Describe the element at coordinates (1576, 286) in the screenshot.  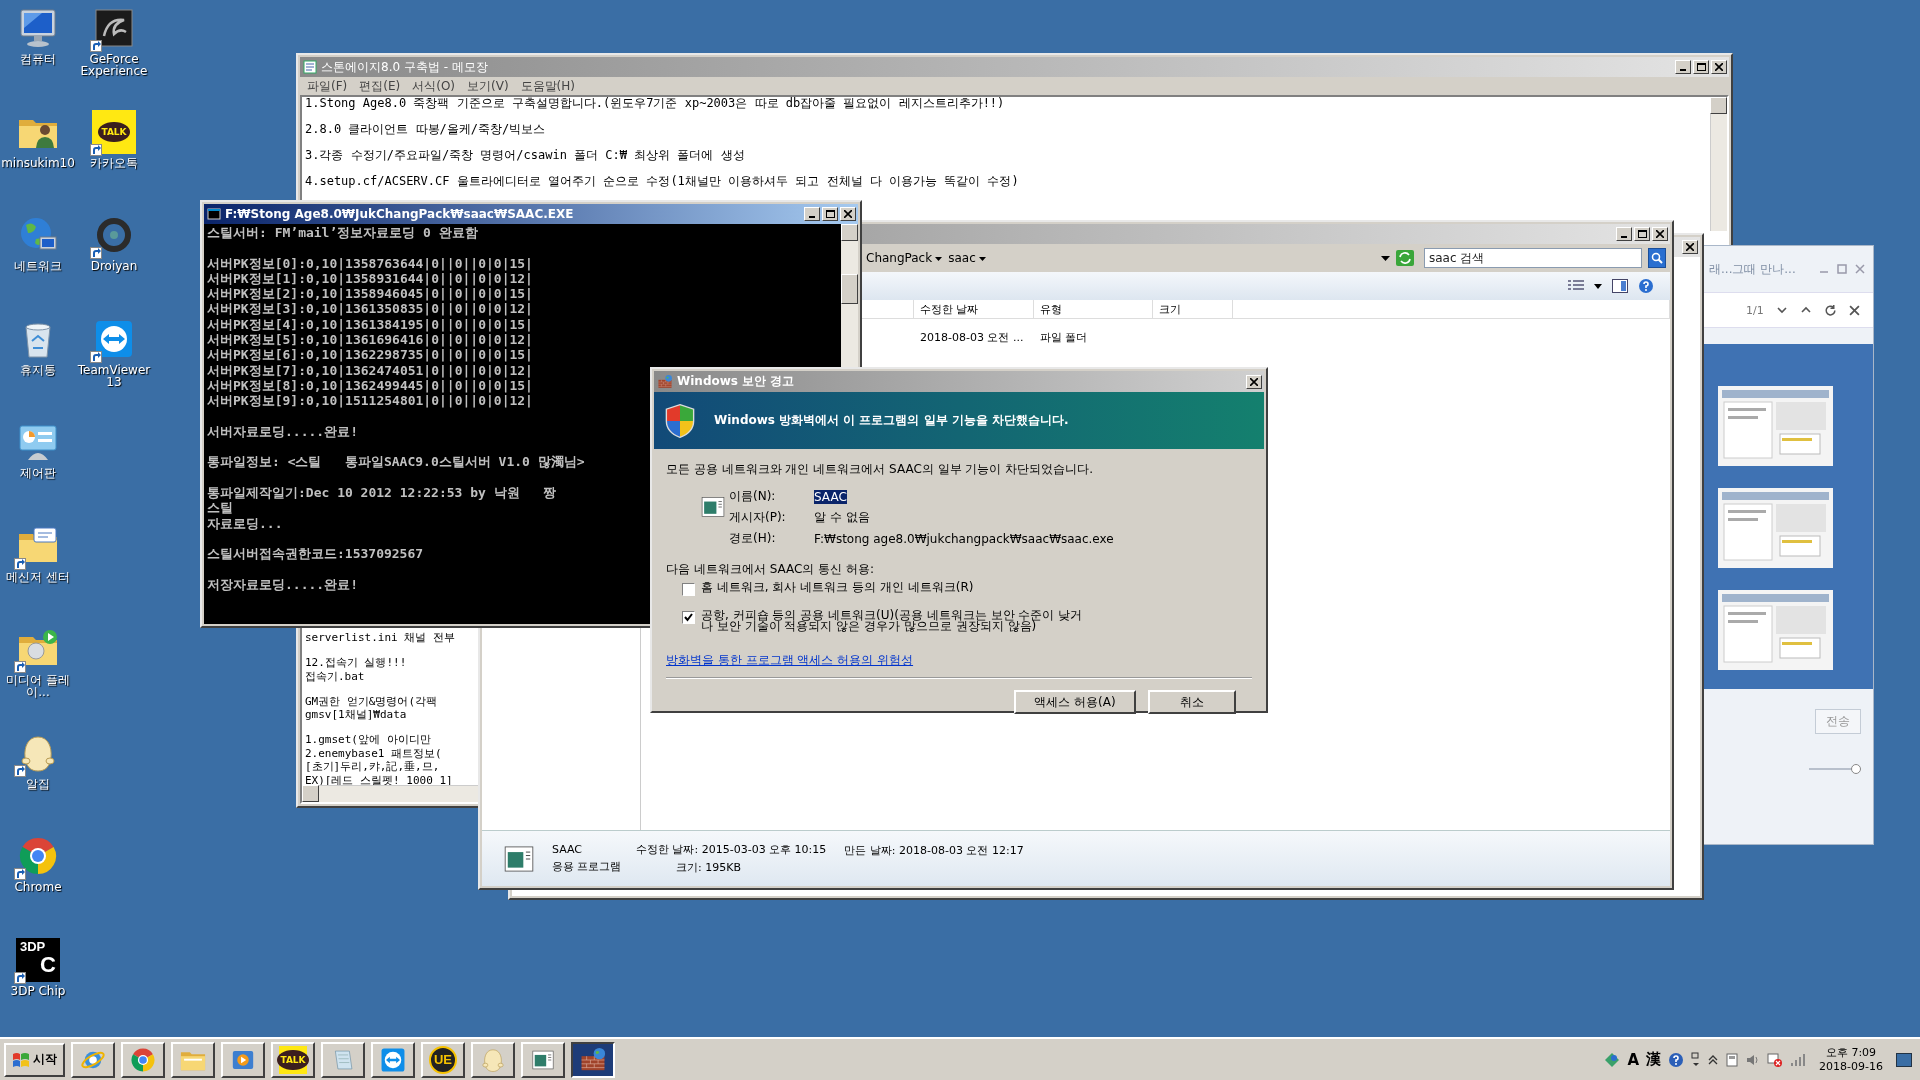
I see `view-options-icon` at that location.